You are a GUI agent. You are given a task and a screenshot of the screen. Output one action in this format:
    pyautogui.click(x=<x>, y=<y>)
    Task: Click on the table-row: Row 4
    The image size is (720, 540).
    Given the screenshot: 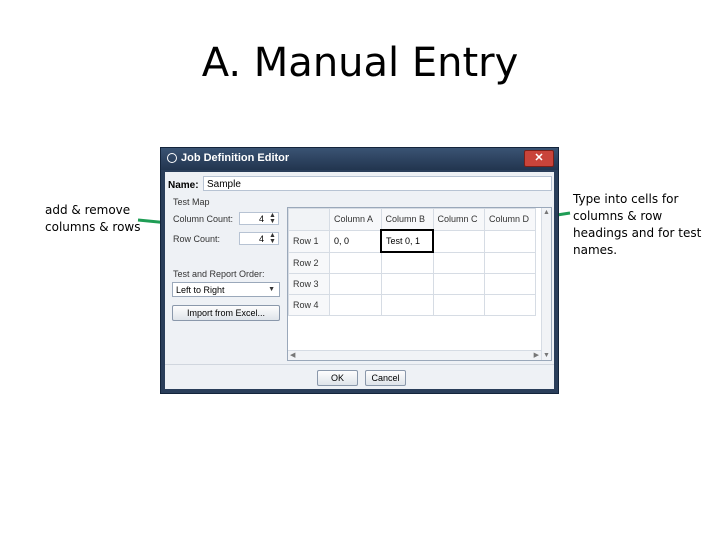 What is the action you would take?
    pyautogui.click(x=412, y=305)
    